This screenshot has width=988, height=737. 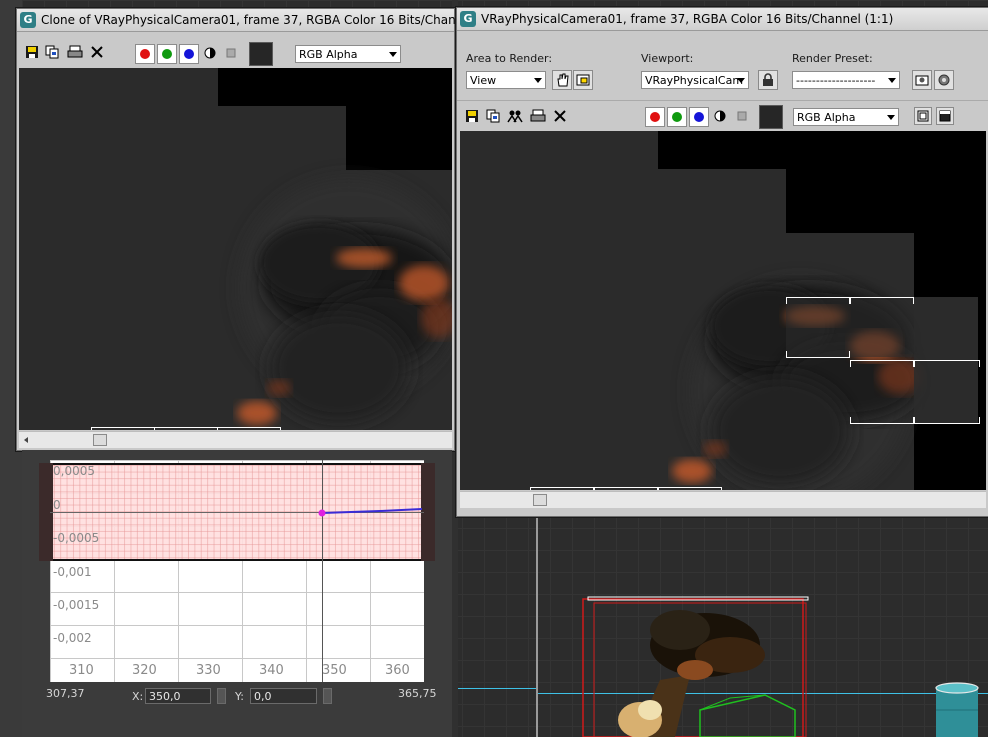 What do you see at coordinates (957, 709) in the screenshot?
I see `cylinder-object` at bounding box center [957, 709].